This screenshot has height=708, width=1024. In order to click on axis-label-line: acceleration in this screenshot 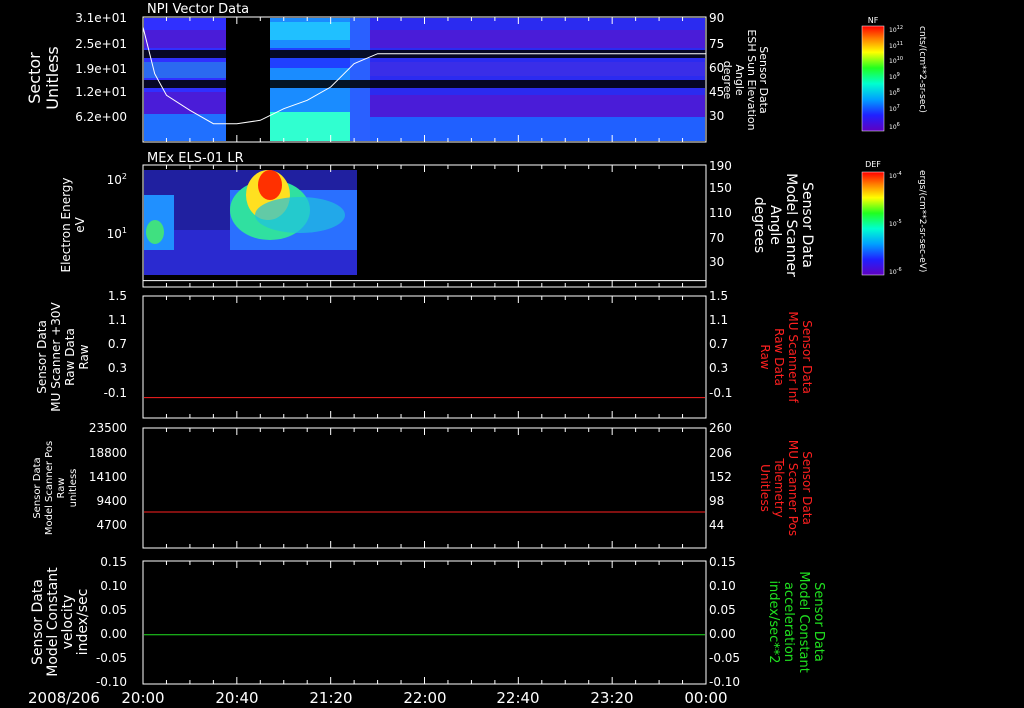, I will do `click(788, 622)`.